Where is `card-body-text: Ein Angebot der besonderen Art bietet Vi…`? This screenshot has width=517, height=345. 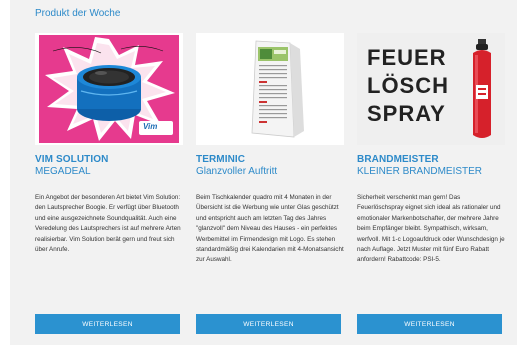 card-body-text: Ein Angebot der besonderen Art bietet Vi… is located at coordinates (108, 224).